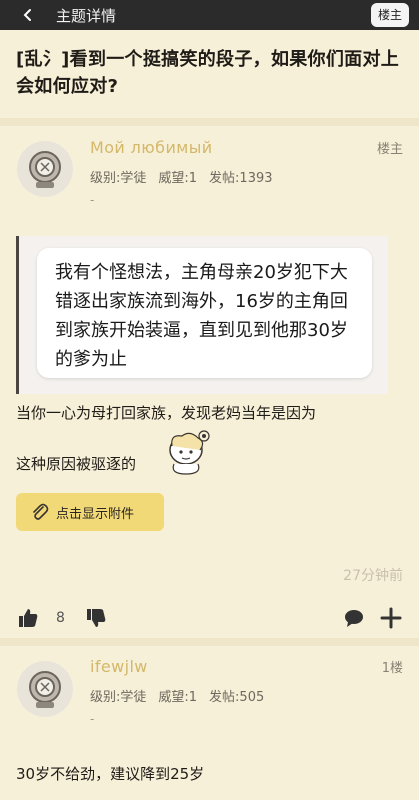  What do you see at coordinates (209, 15) in the screenshot?
I see `top-bar: 主题详情 楼主` at bounding box center [209, 15].